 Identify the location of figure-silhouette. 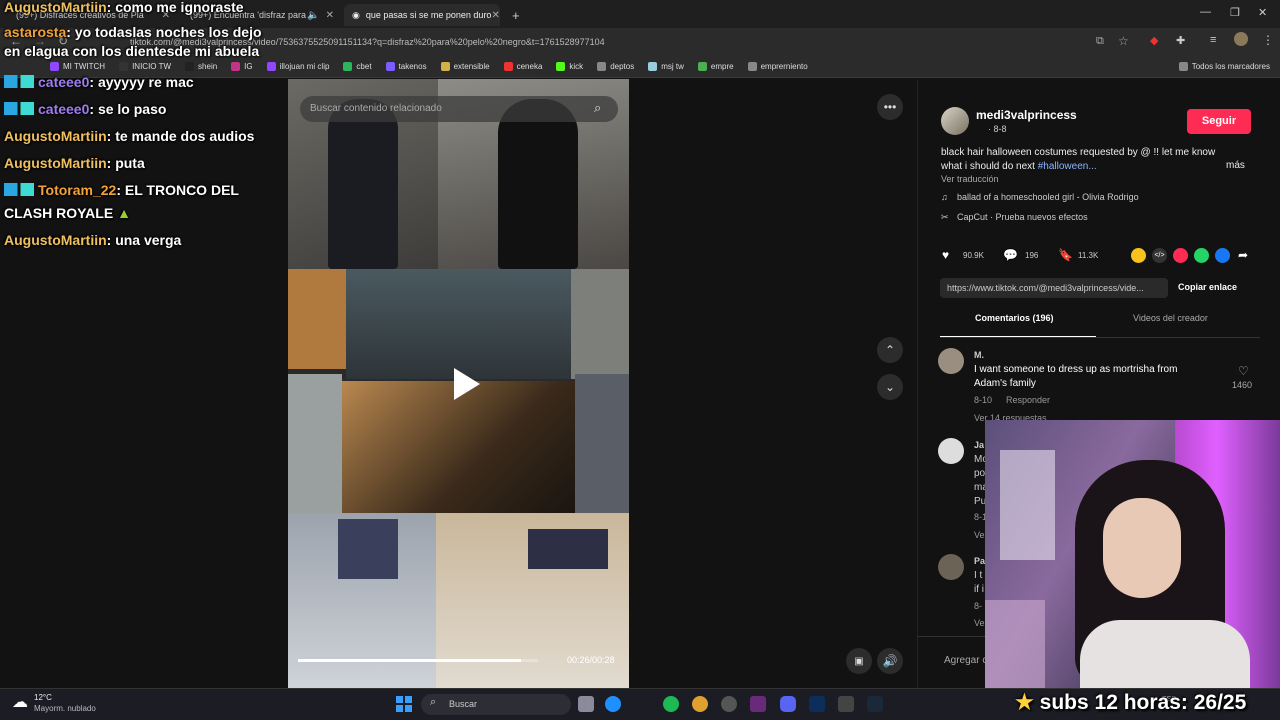
(363, 184).